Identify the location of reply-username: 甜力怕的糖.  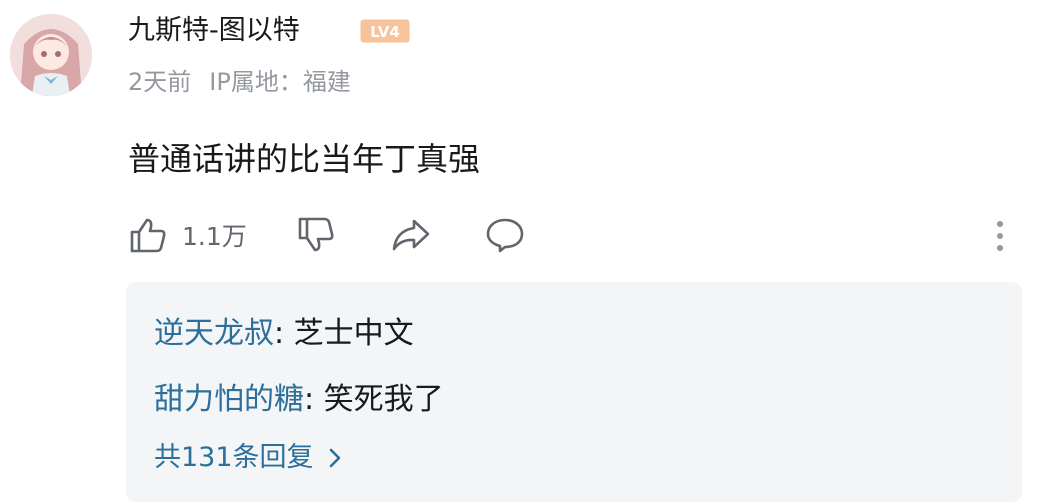
(229, 399).